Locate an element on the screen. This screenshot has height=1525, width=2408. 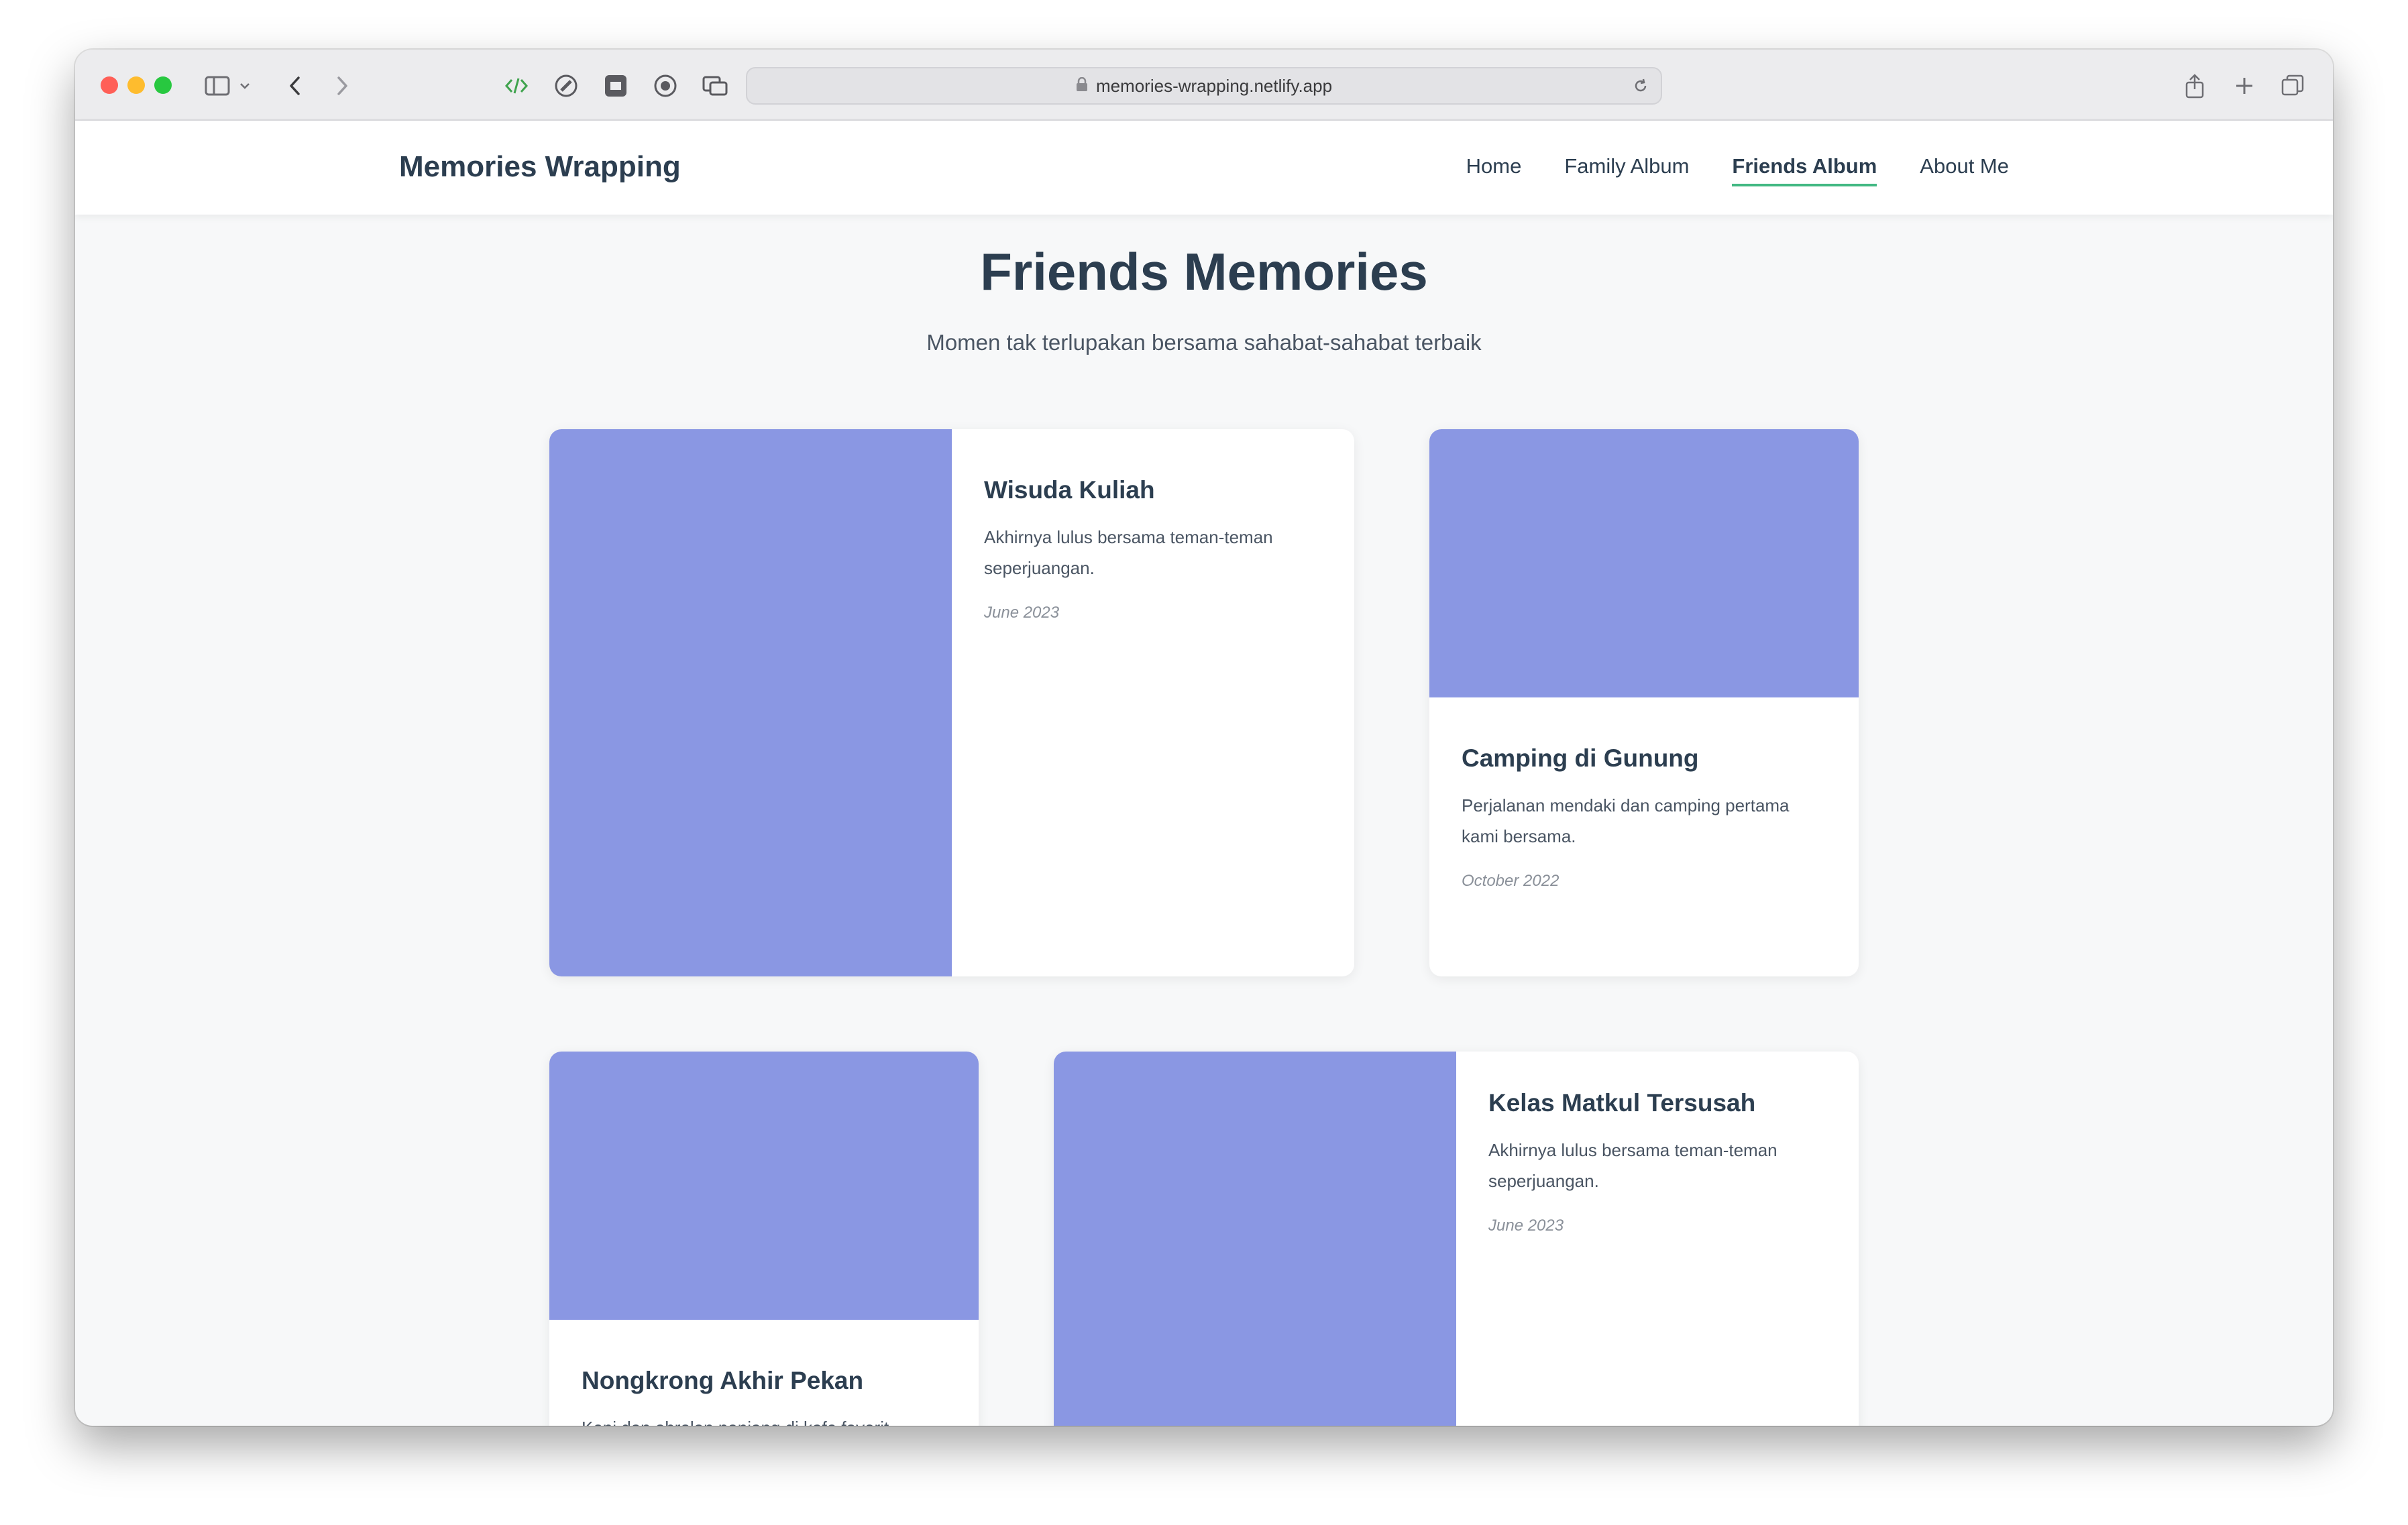
lock-icon is located at coordinates (1082, 85).